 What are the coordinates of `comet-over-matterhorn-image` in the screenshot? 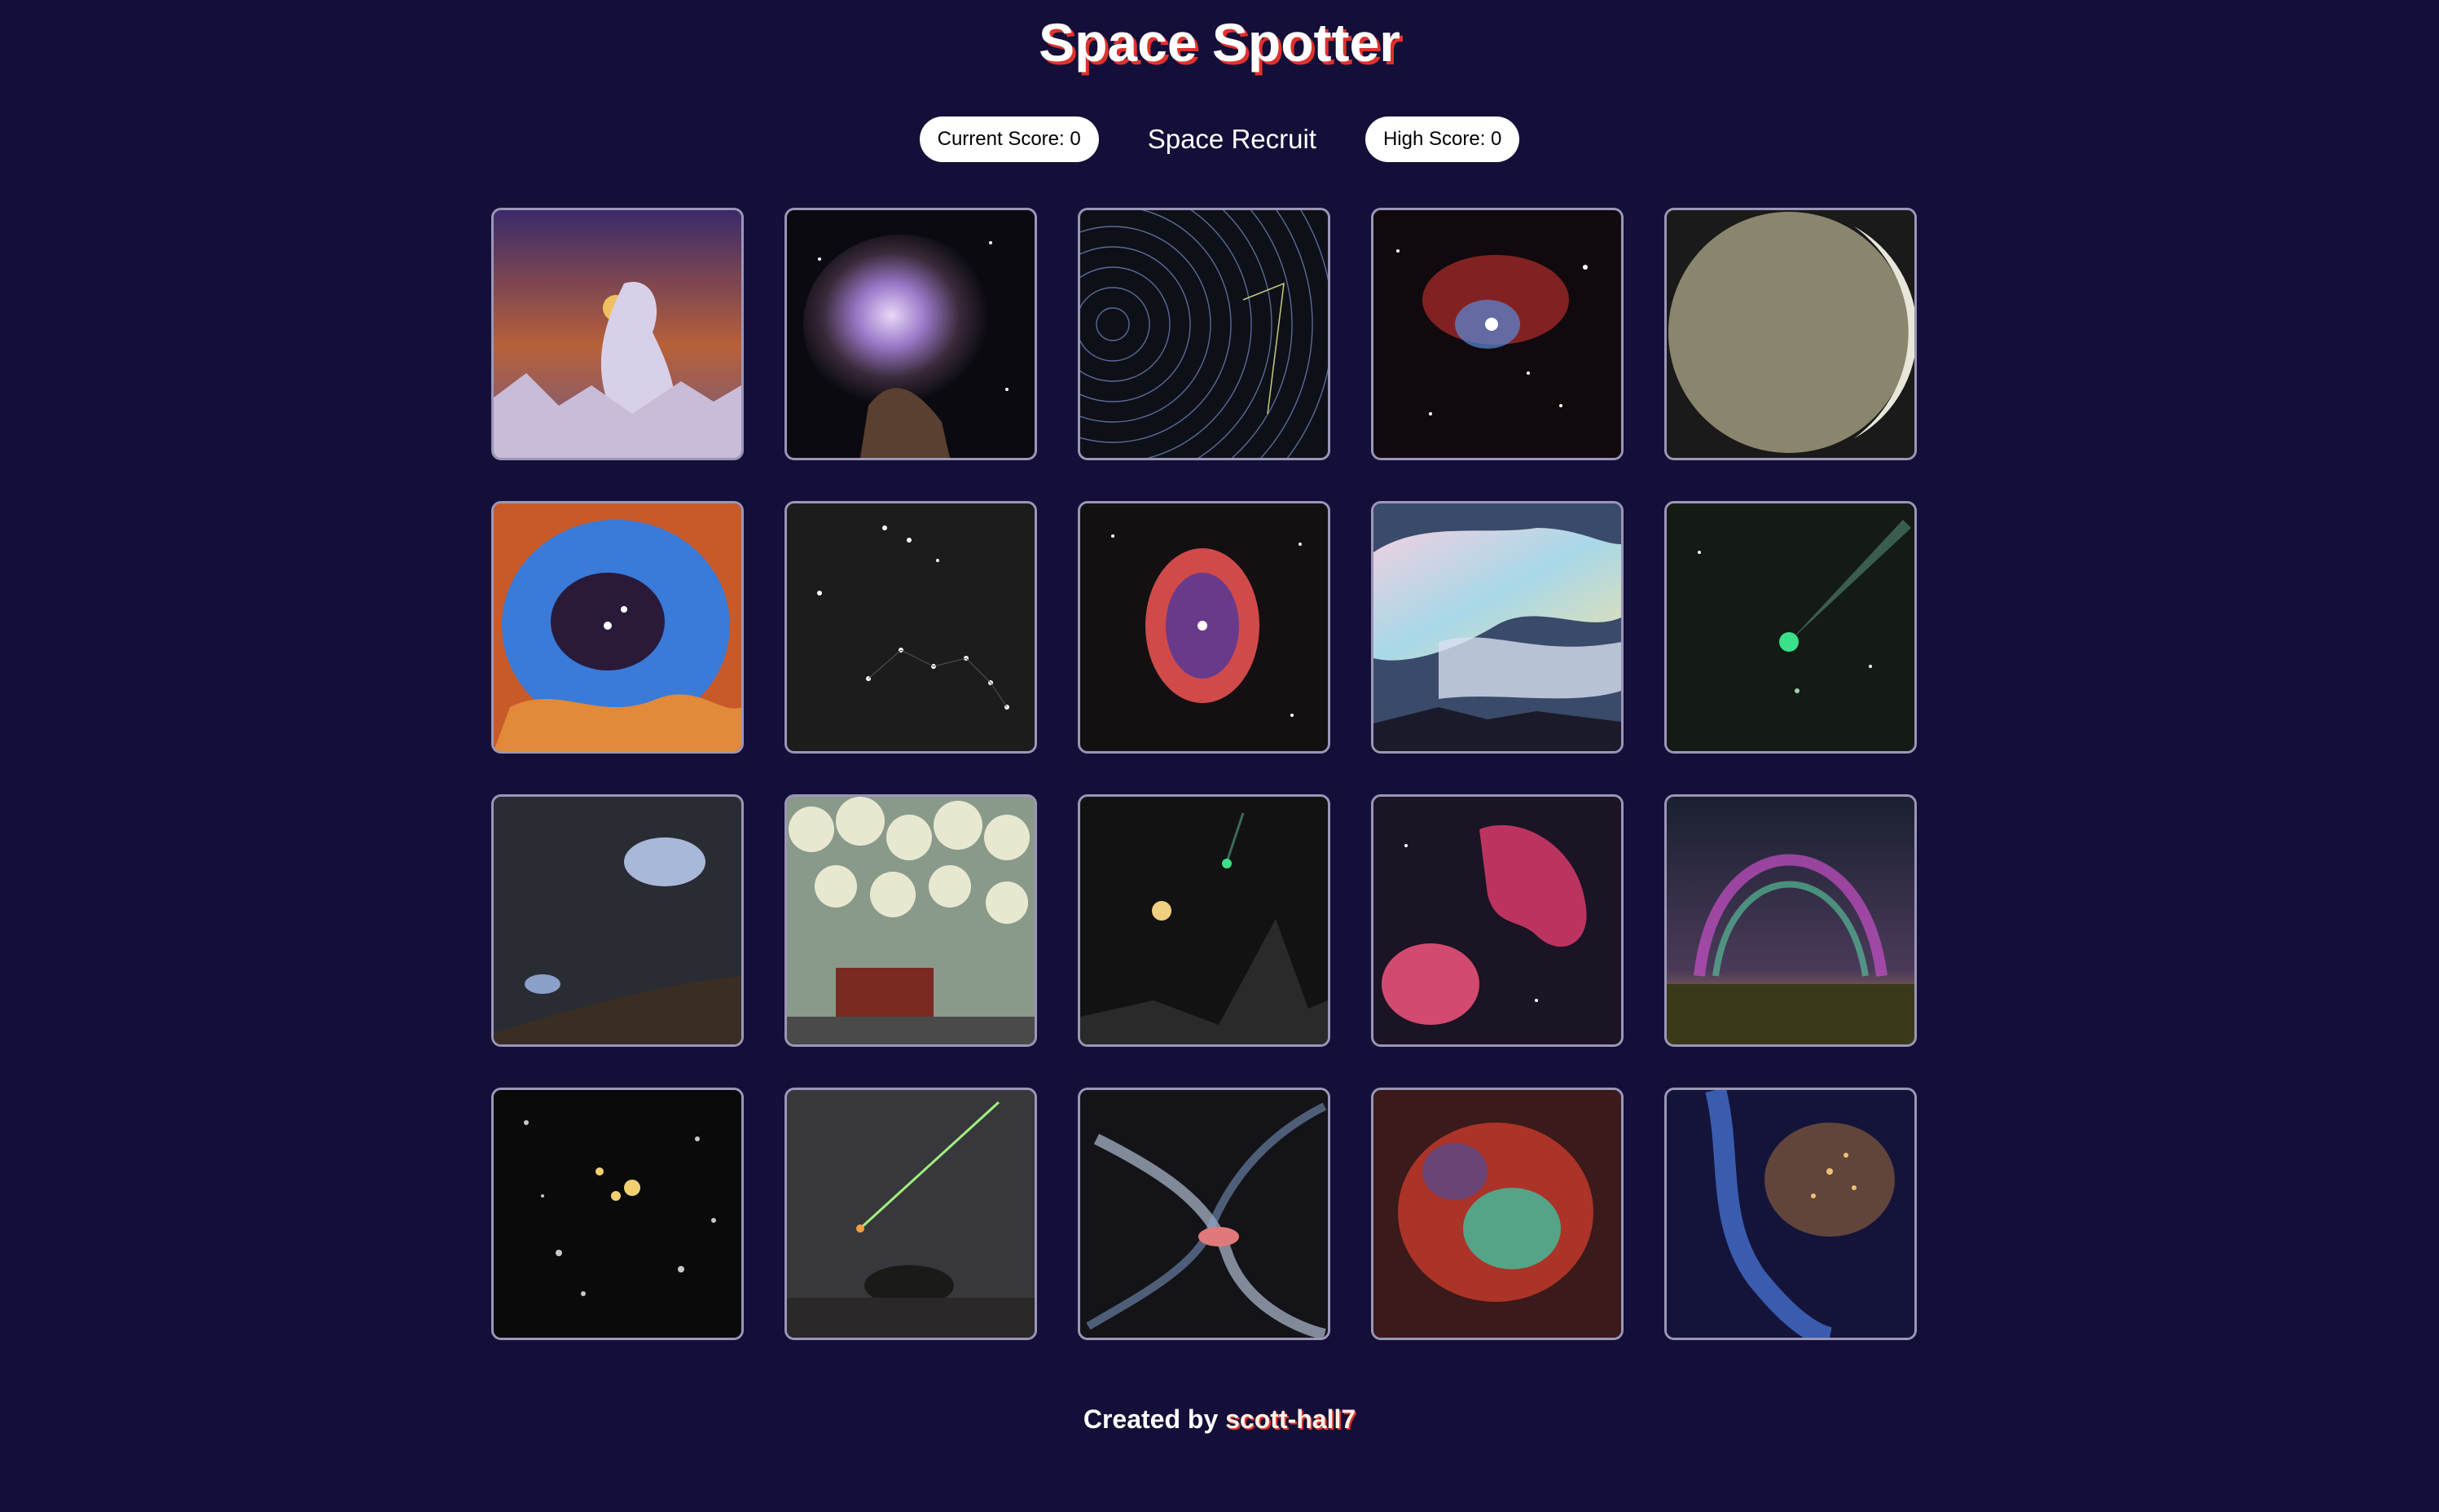 It's located at (1204, 920).